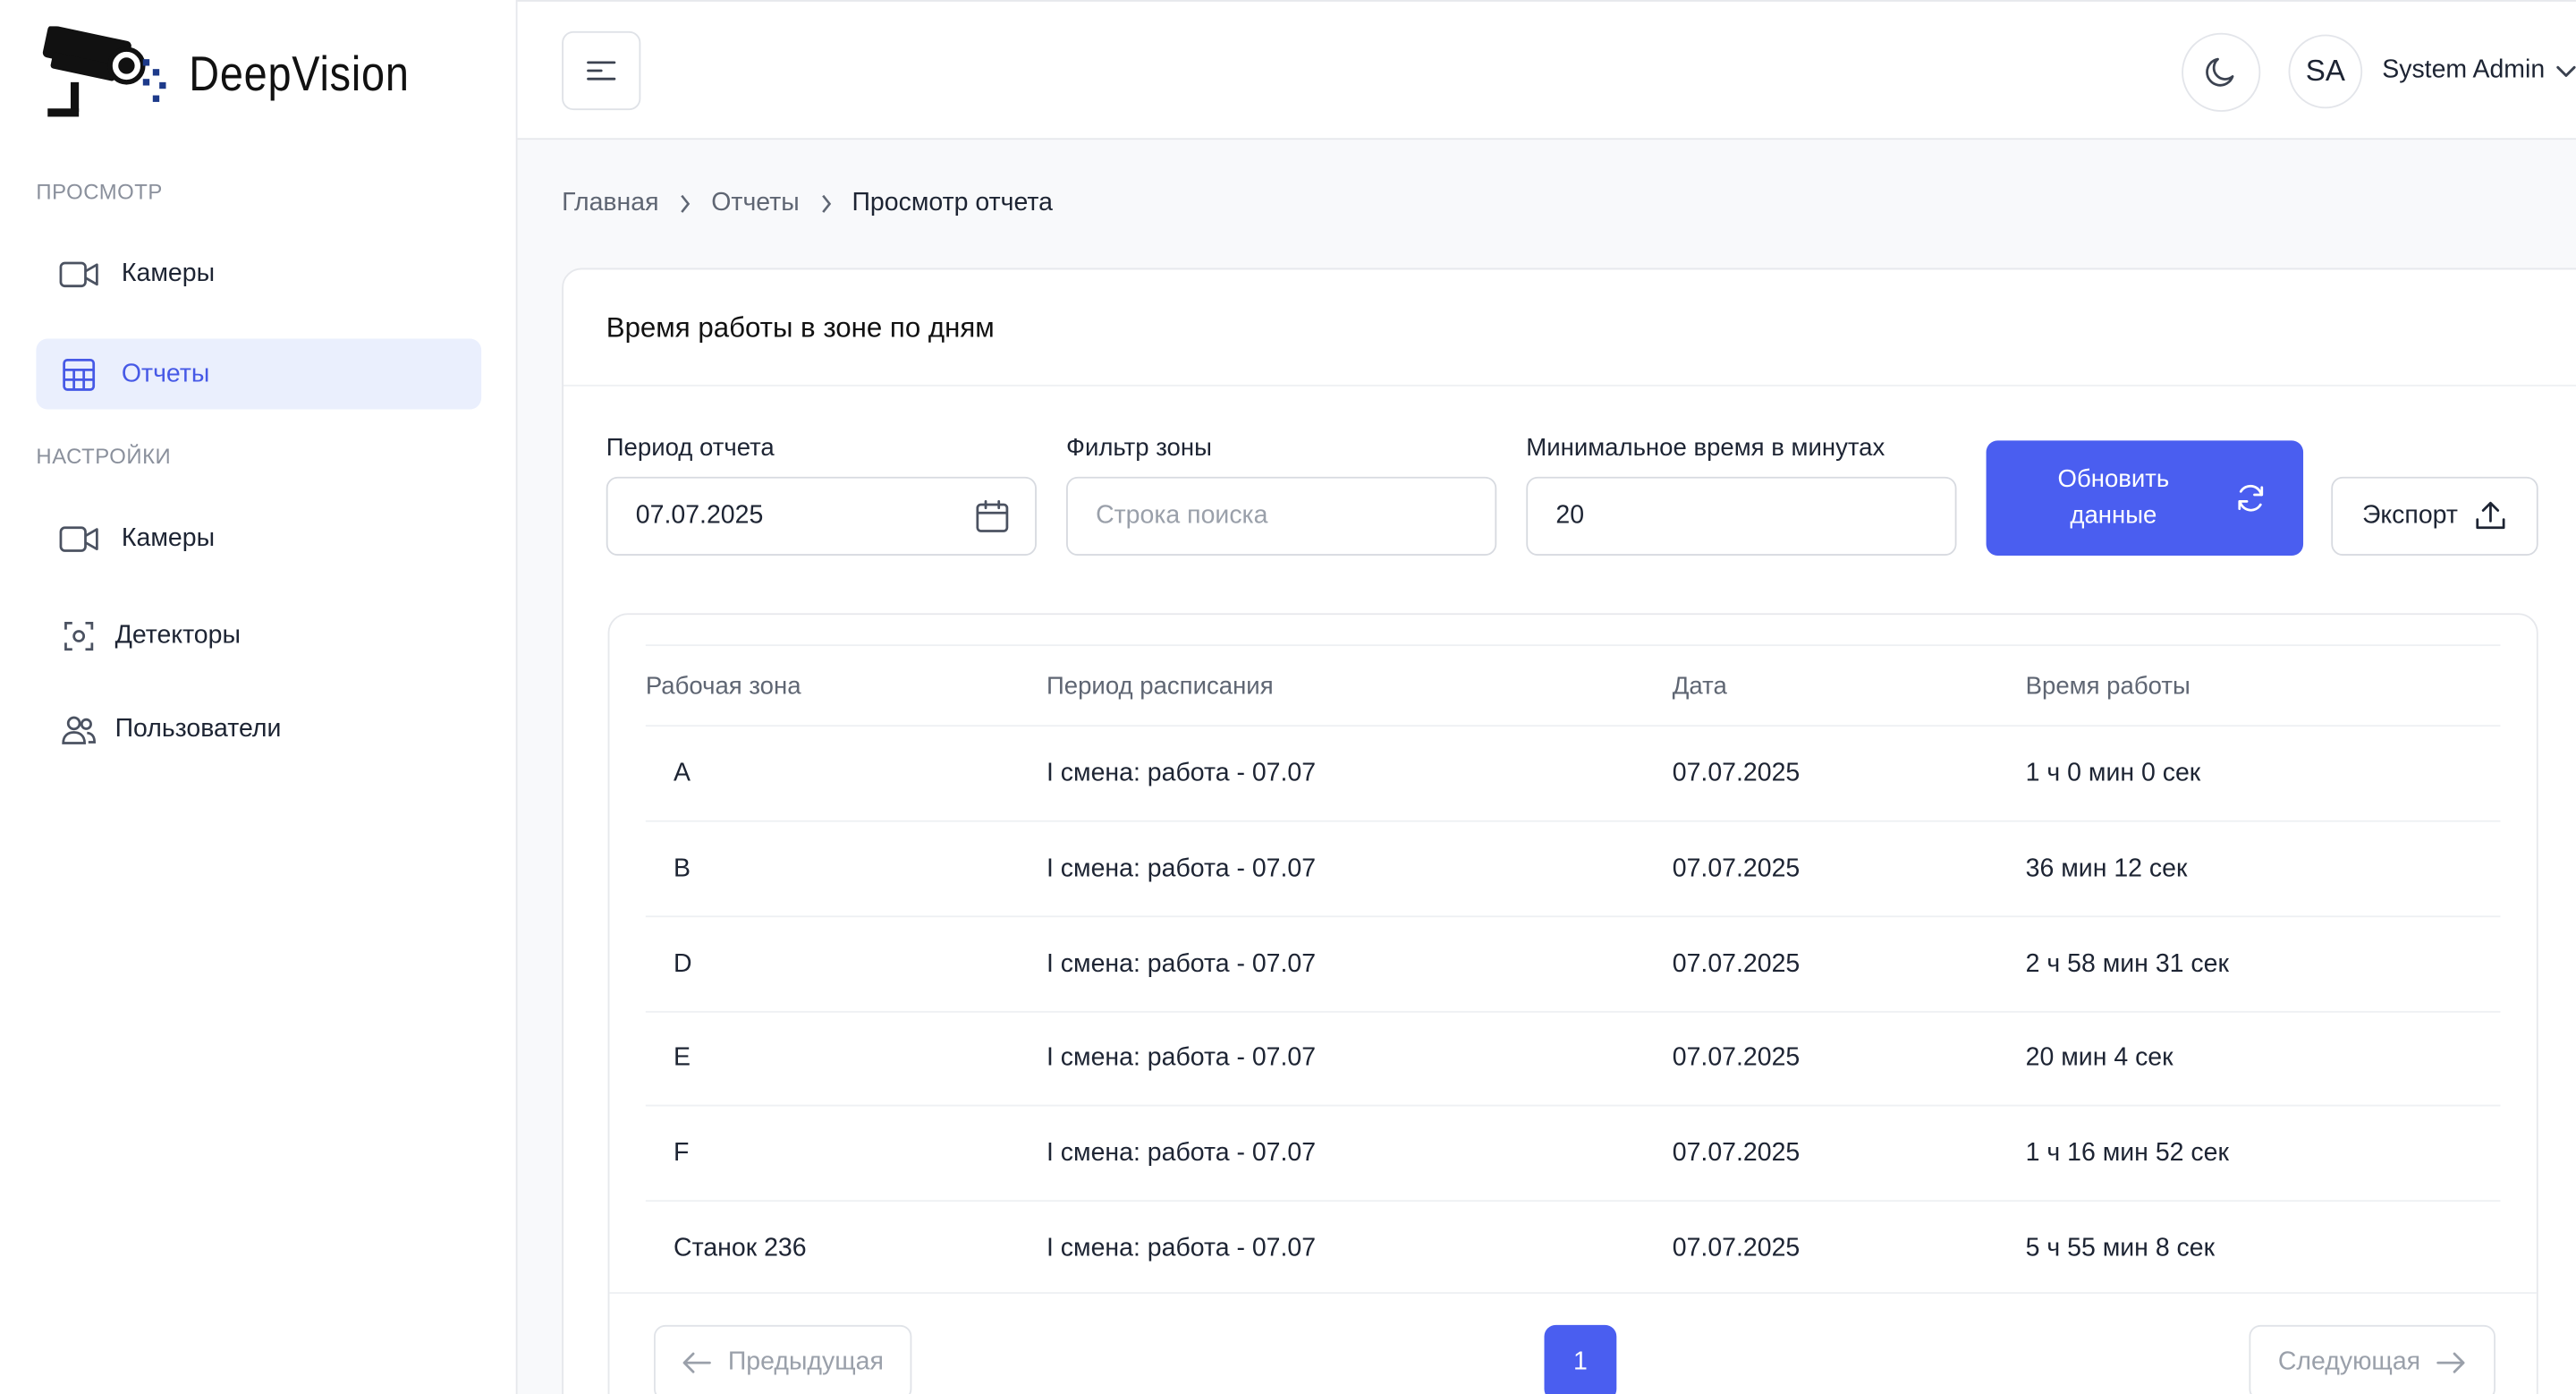 This screenshot has height=1394, width=2576. I want to click on export-label: Экспорт, so click(2409, 515).